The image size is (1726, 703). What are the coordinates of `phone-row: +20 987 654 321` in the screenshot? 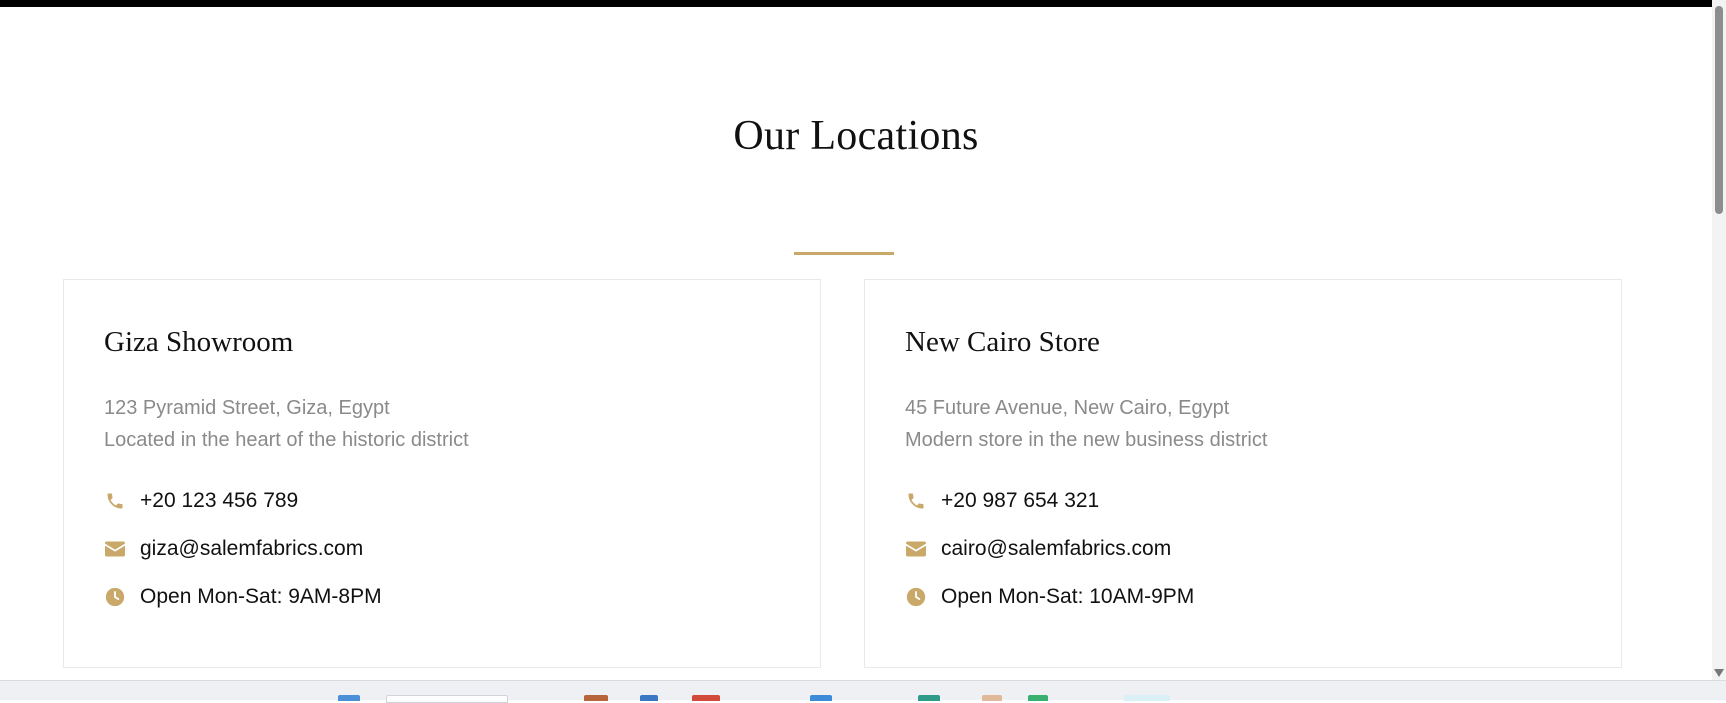 It's located at (1002, 501).